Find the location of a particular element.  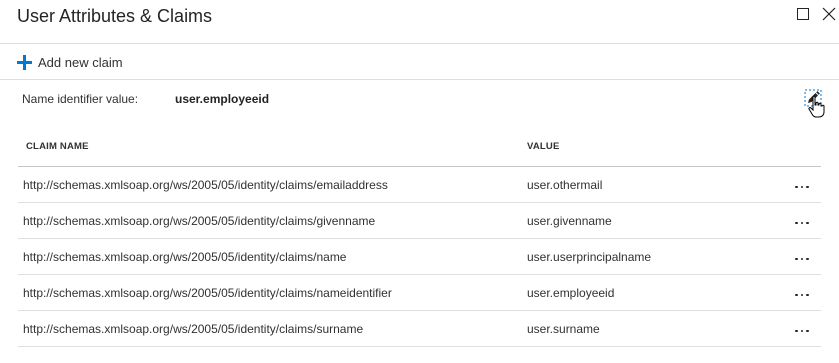

add-new-claim-button: Add new claim is located at coordinates (70, 62).